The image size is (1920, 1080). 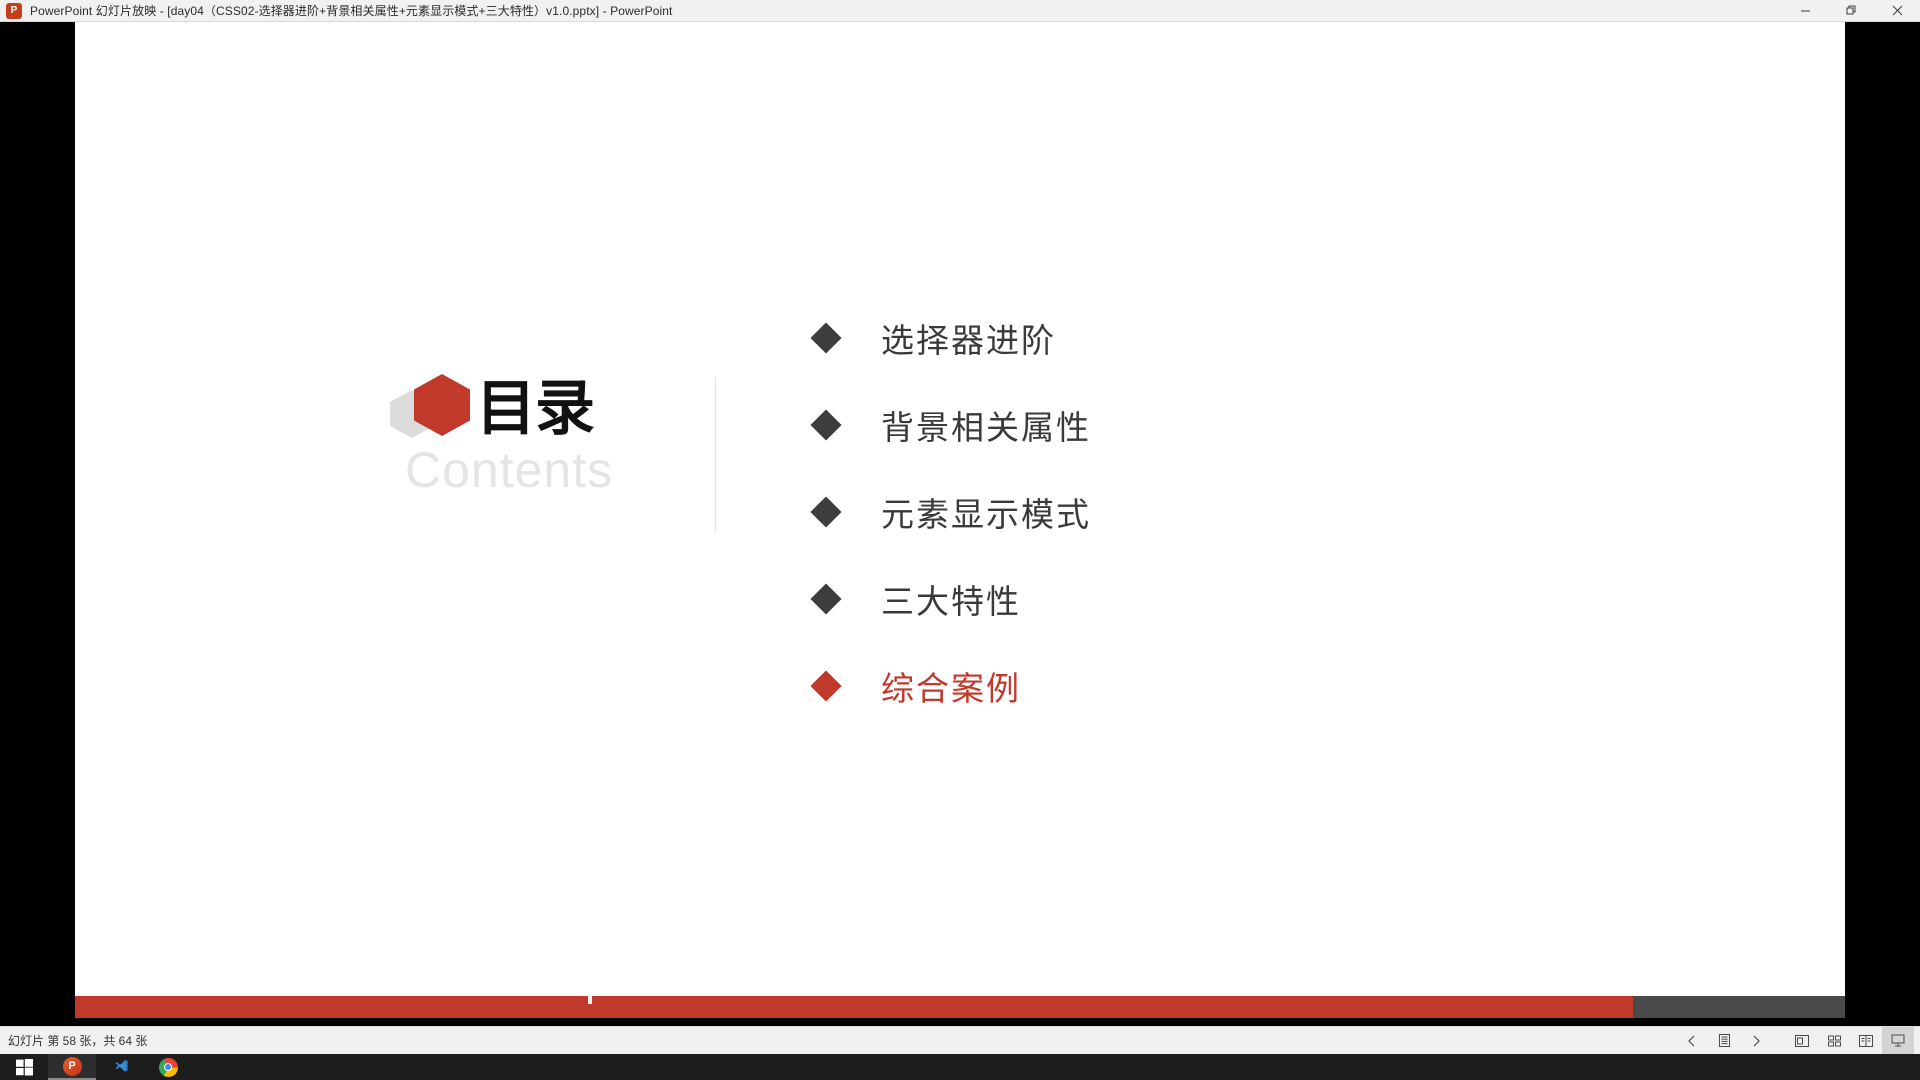 I want to click on next-slide-button, so click(x=1756, y=1041).